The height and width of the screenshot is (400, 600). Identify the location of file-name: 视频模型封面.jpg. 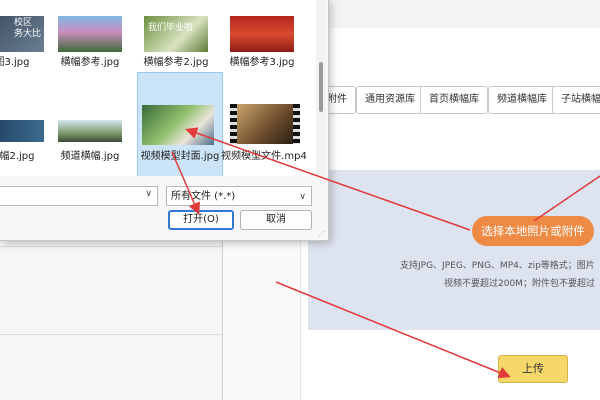
(180, 156).